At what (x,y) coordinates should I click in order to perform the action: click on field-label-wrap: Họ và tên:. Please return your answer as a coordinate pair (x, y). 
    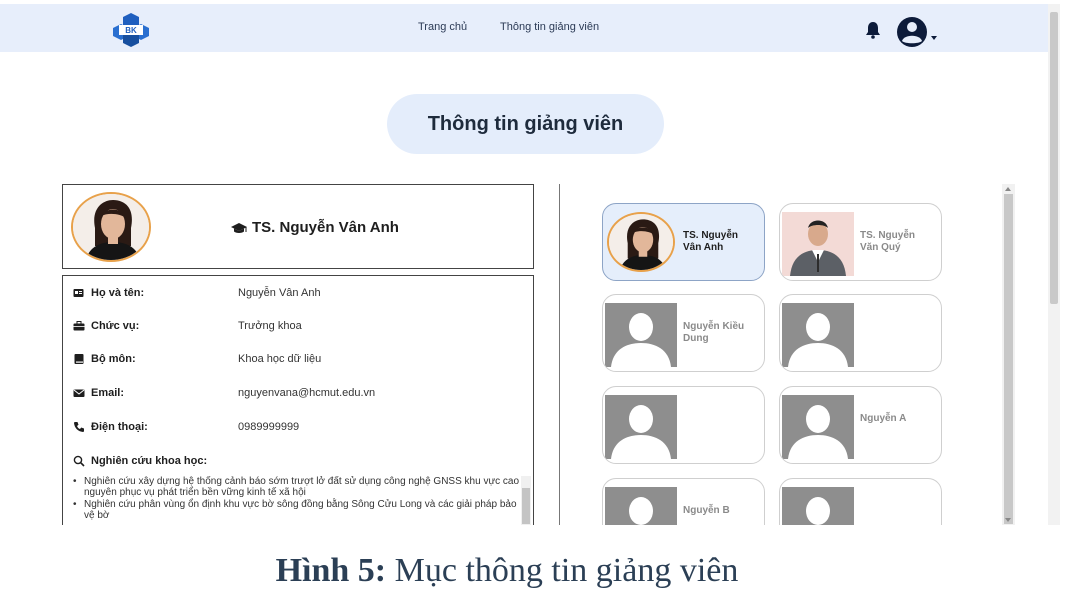
    Looking at the image, I should click on (108, 293).